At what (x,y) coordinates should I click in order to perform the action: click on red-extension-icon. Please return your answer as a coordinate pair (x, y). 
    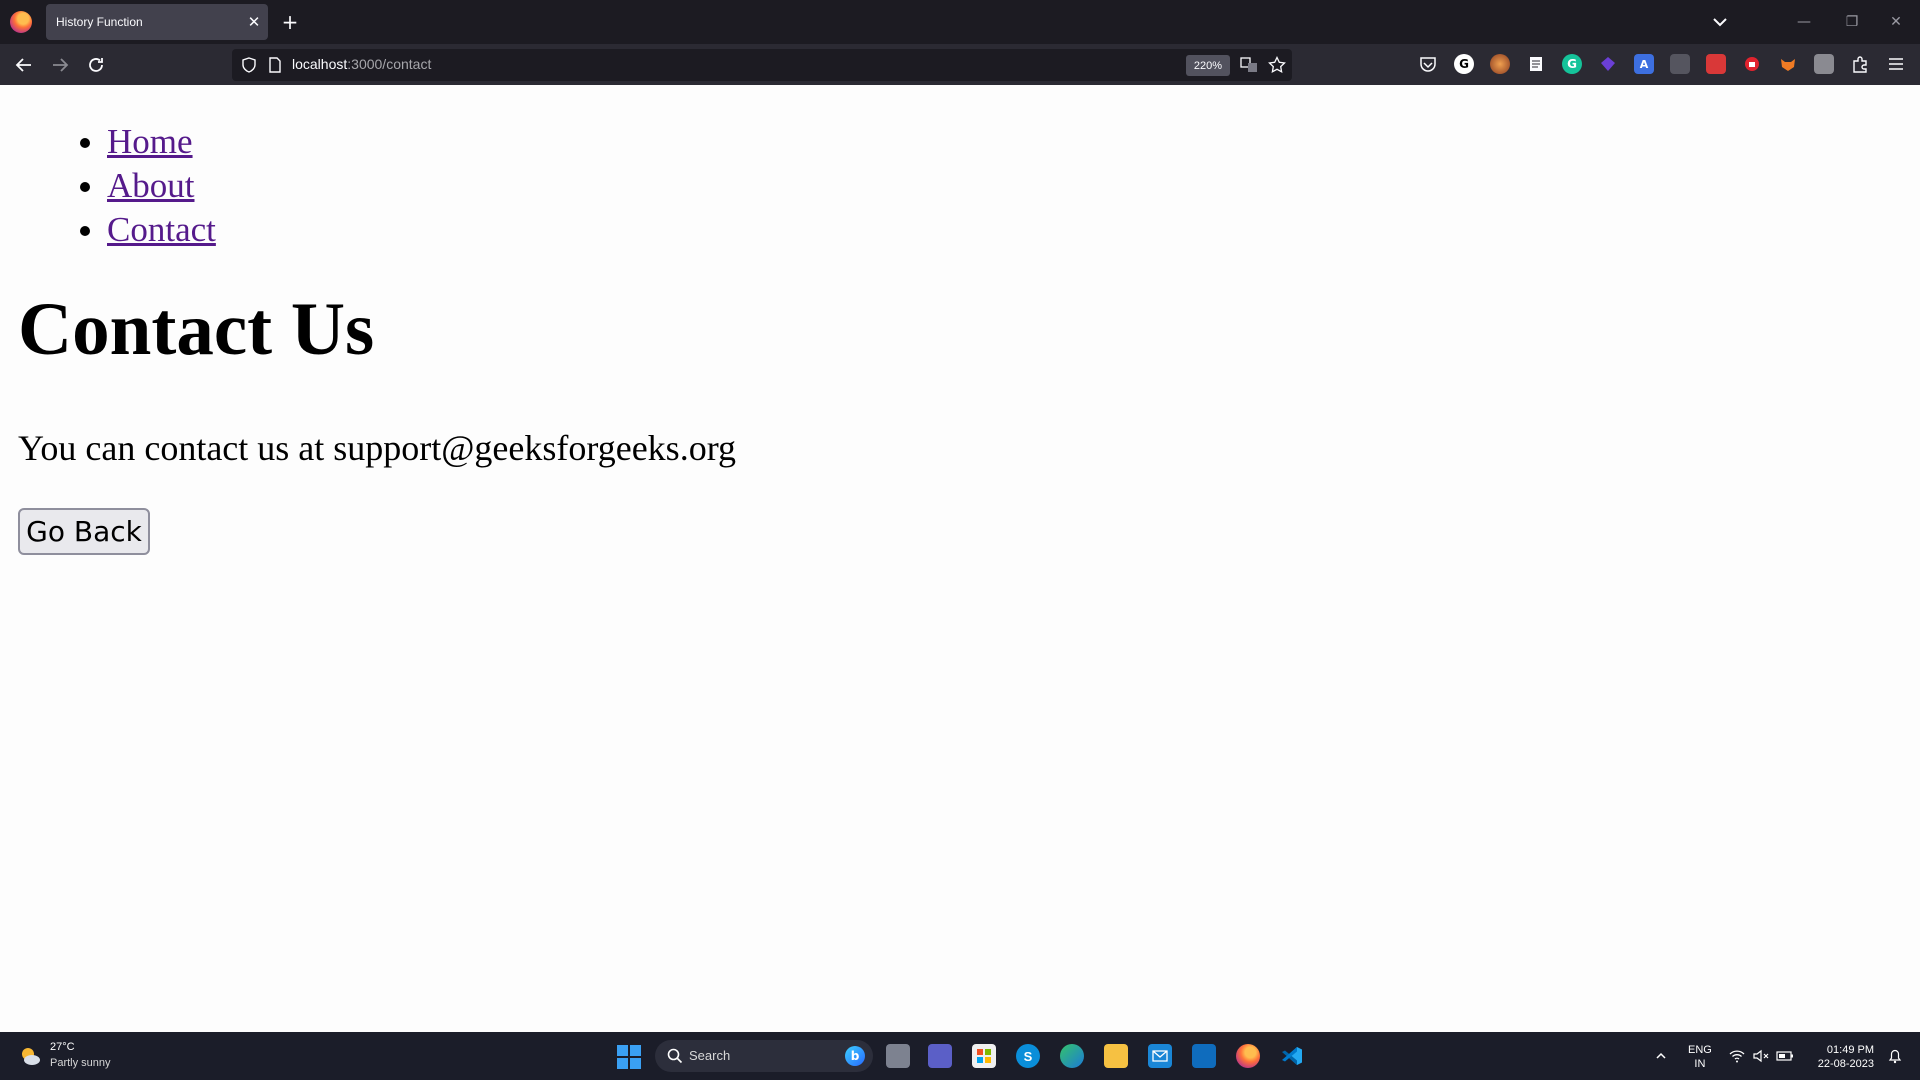
    Looking at the image, I should click on (1716, 64).